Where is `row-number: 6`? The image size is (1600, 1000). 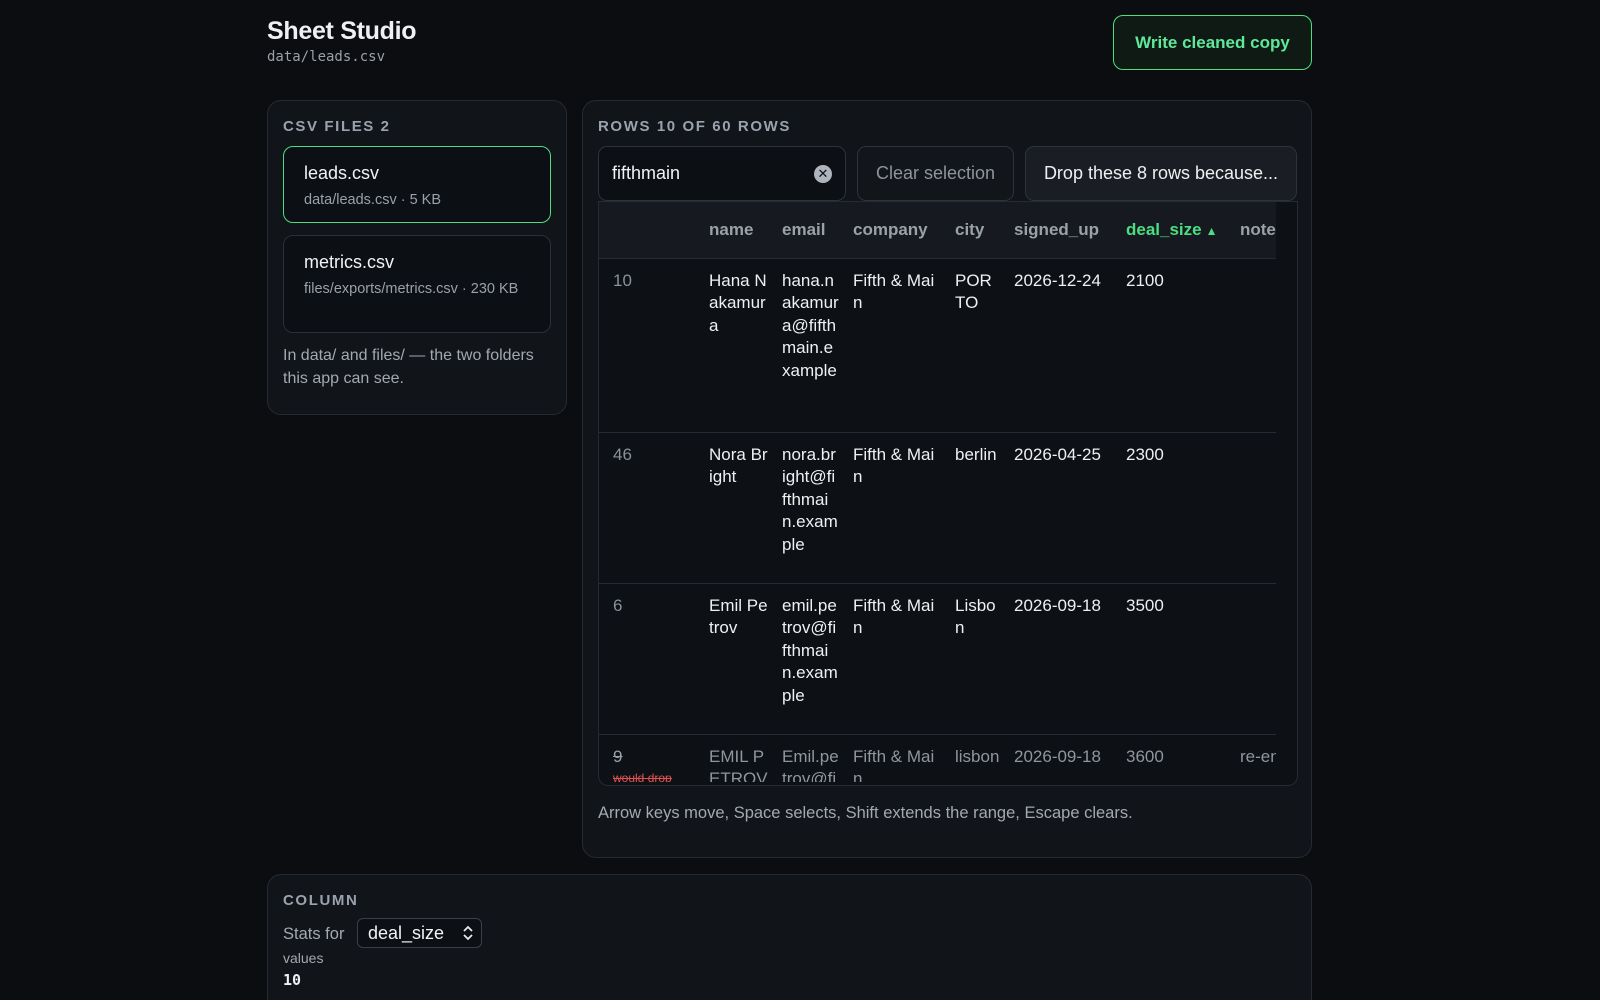 row-number: 6 is located at coordinates (618, 605).